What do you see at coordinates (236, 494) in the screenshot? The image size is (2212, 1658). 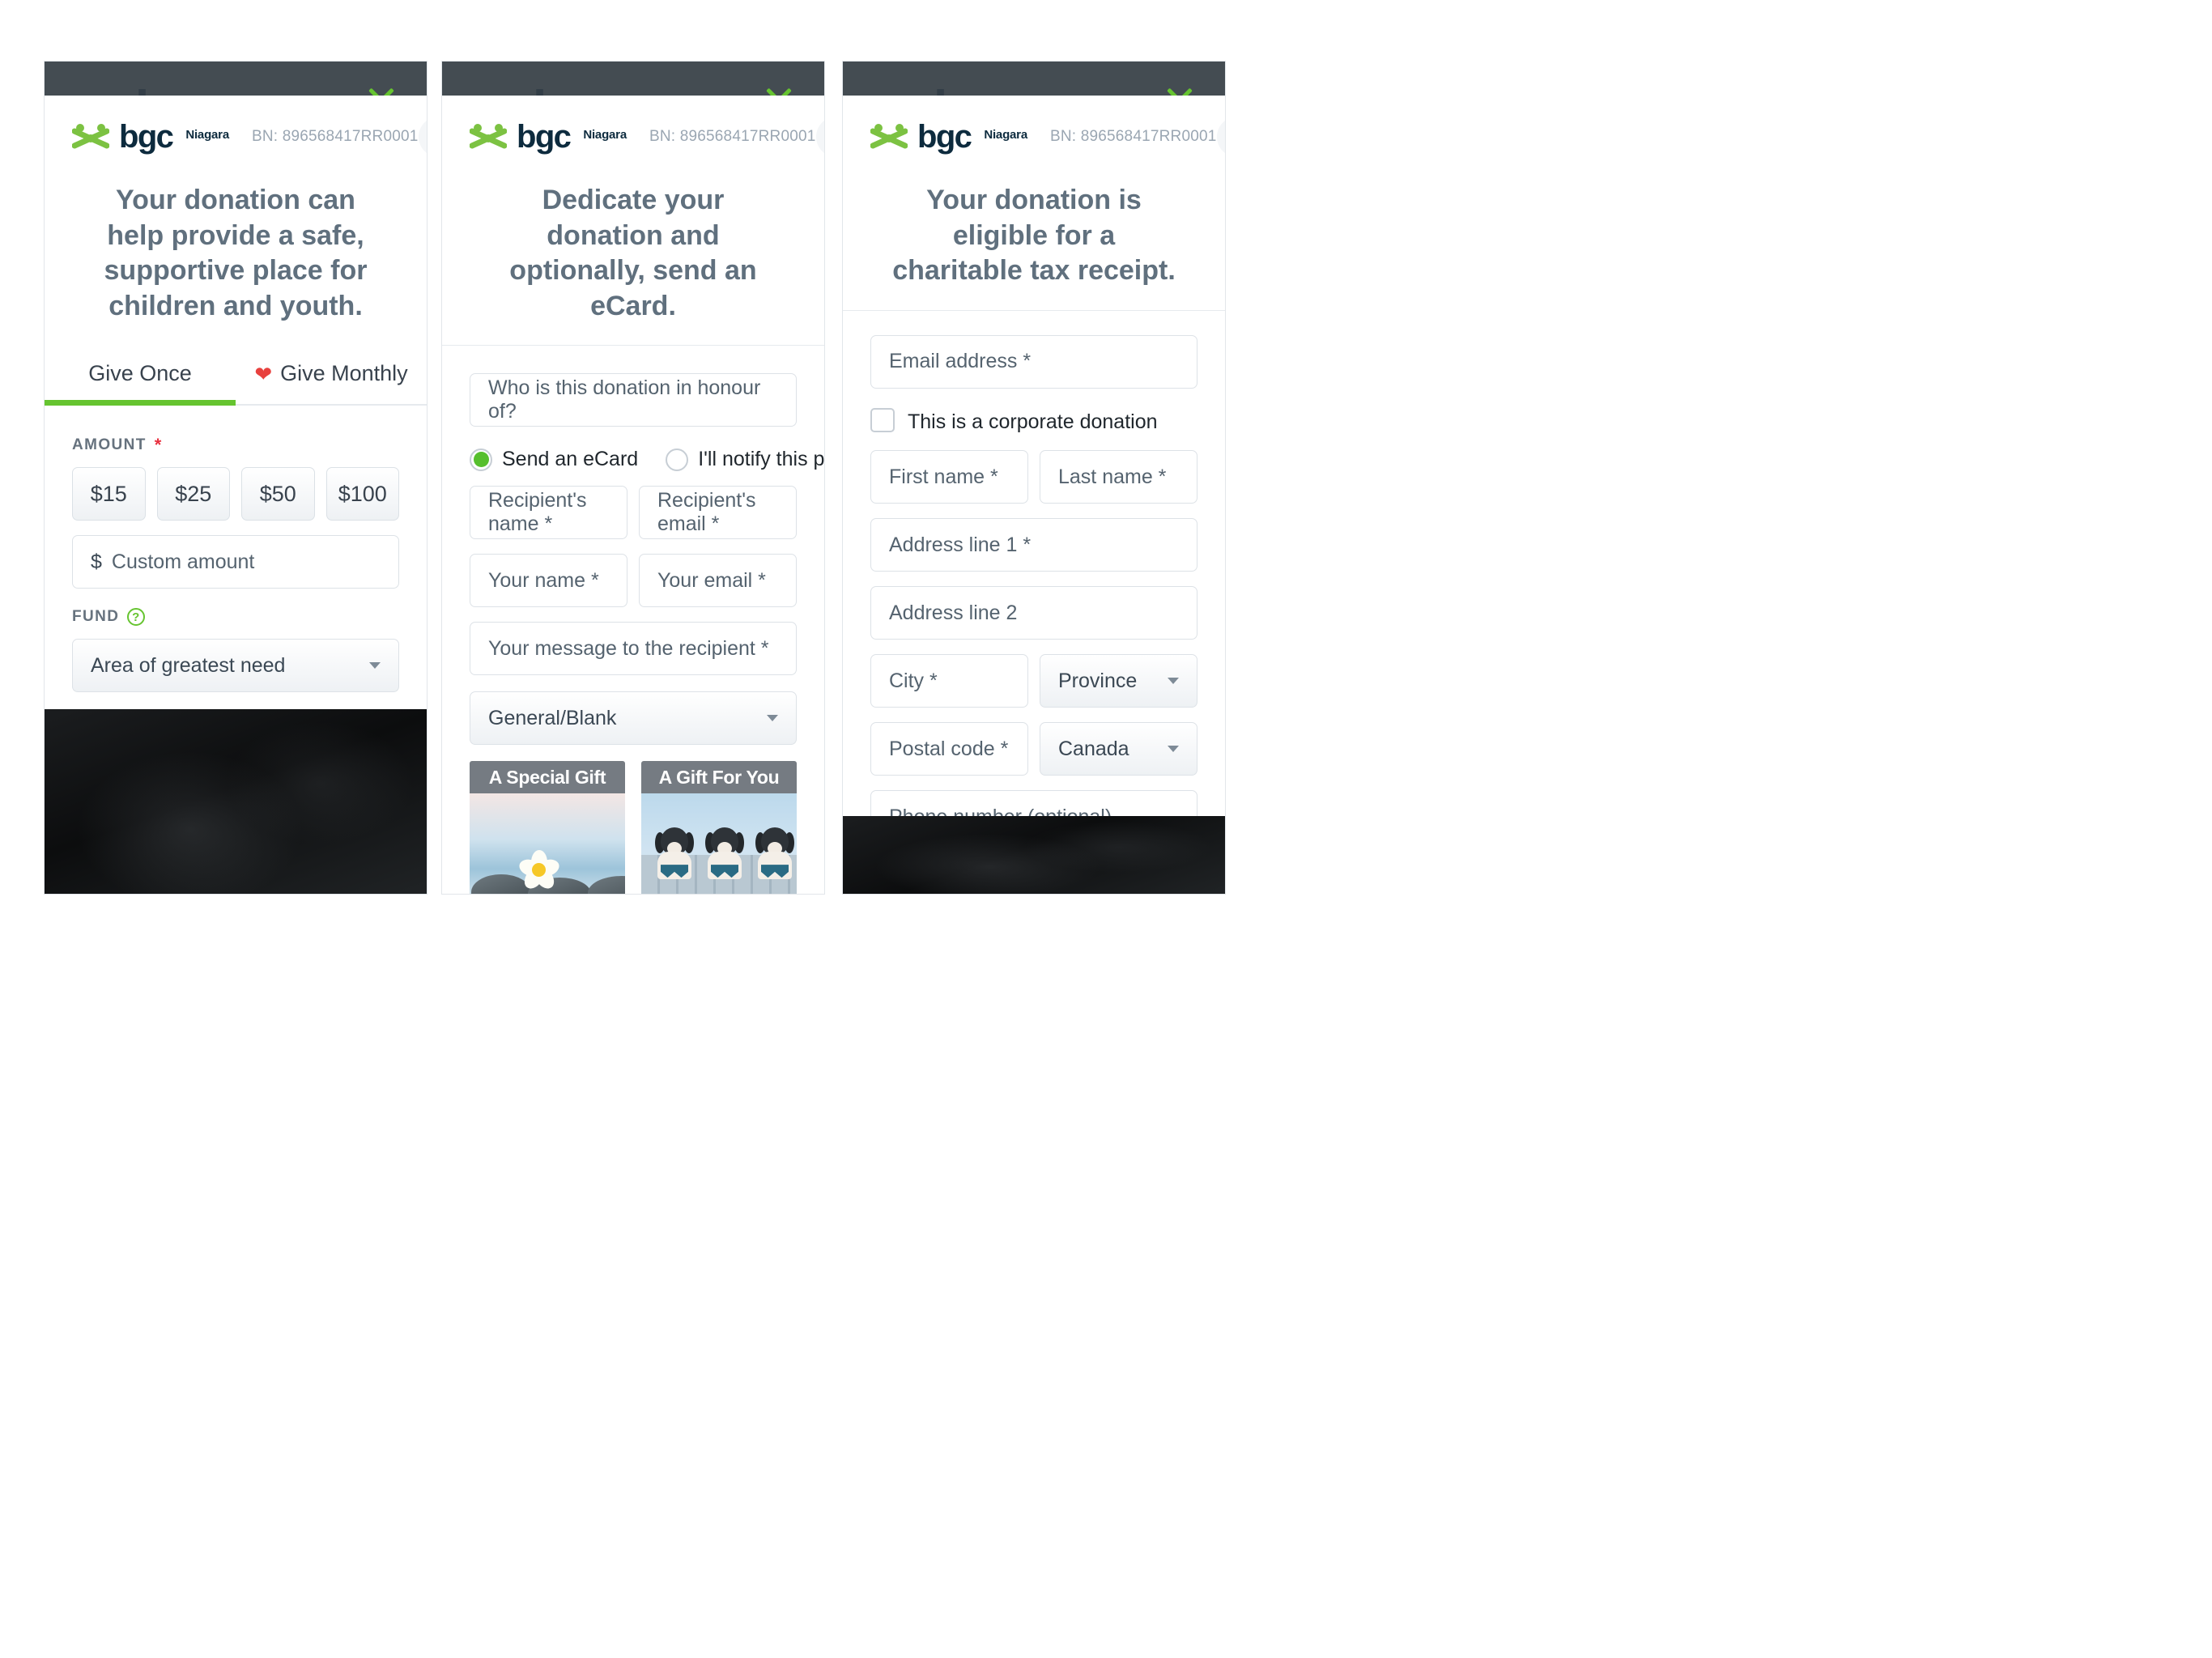 I see `amount-options: $15 $25 $50 $100` at bounding box center [236, 494].